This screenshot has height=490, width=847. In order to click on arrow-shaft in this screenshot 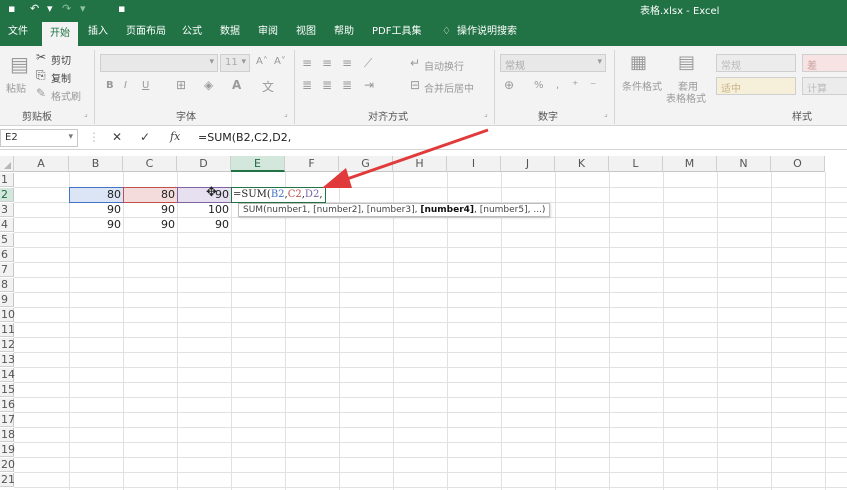, I will do `click(416, 155)`.